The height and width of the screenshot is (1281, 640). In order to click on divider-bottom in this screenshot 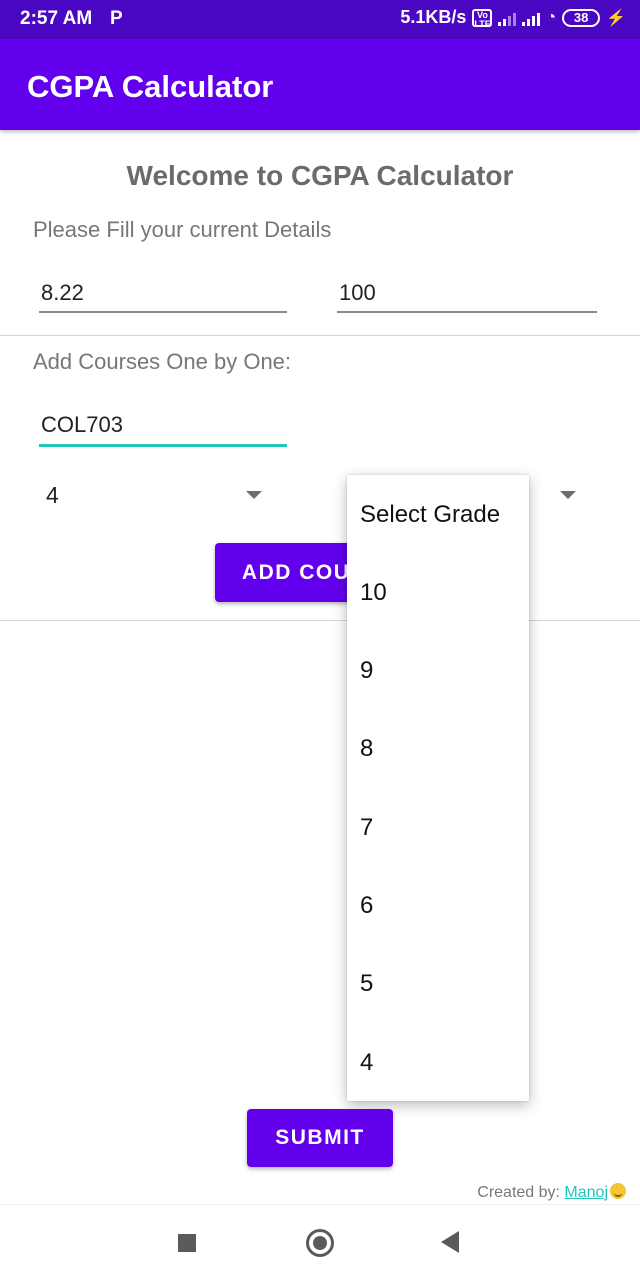, I will do `click(320, 620)`.